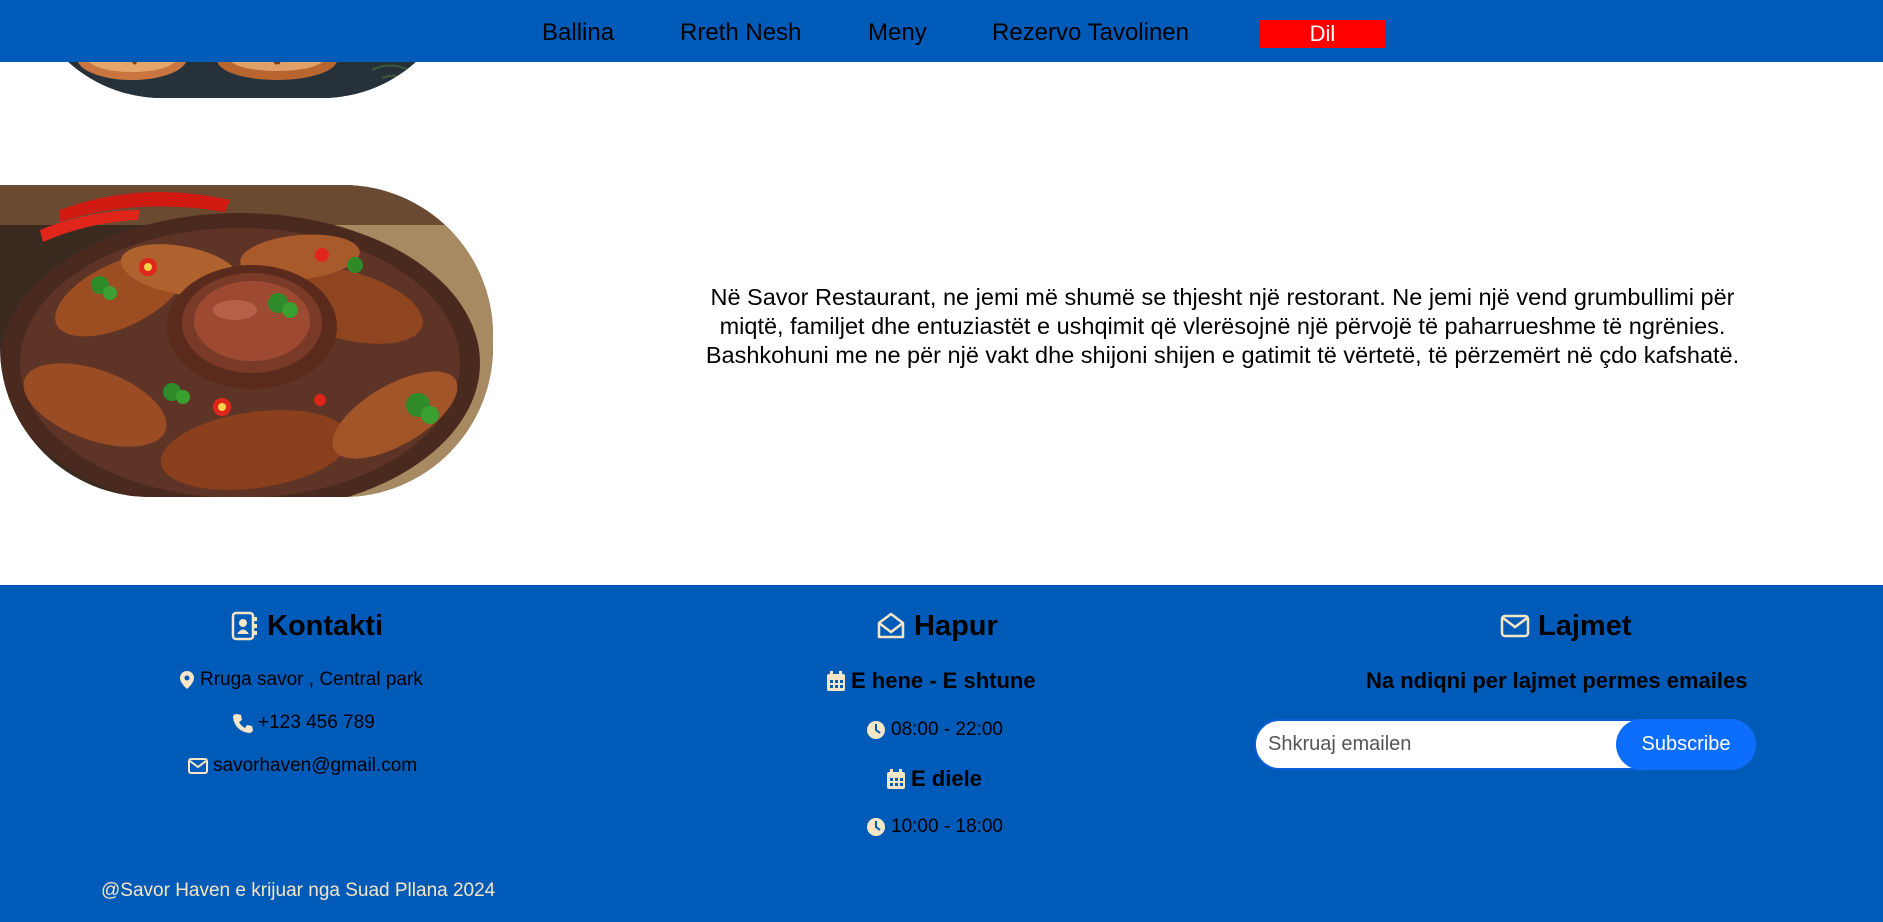 The width and height of the screenshot is (1883, 922). I want to click on envelope-open-icon, so click(891, 626).